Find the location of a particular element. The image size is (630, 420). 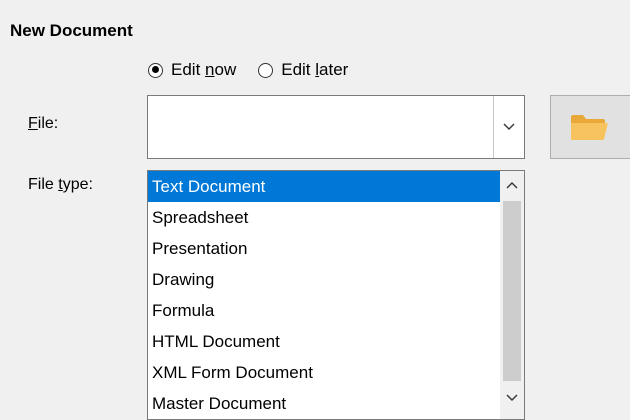

file-dropdown-button is located at coordinates (508, 127).